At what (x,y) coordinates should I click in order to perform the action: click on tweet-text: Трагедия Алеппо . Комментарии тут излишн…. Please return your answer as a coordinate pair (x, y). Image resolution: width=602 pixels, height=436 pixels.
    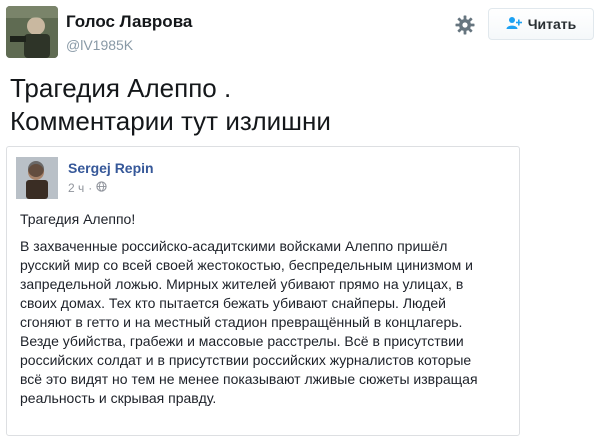
    Looking at the image, I should click on (300, 105).